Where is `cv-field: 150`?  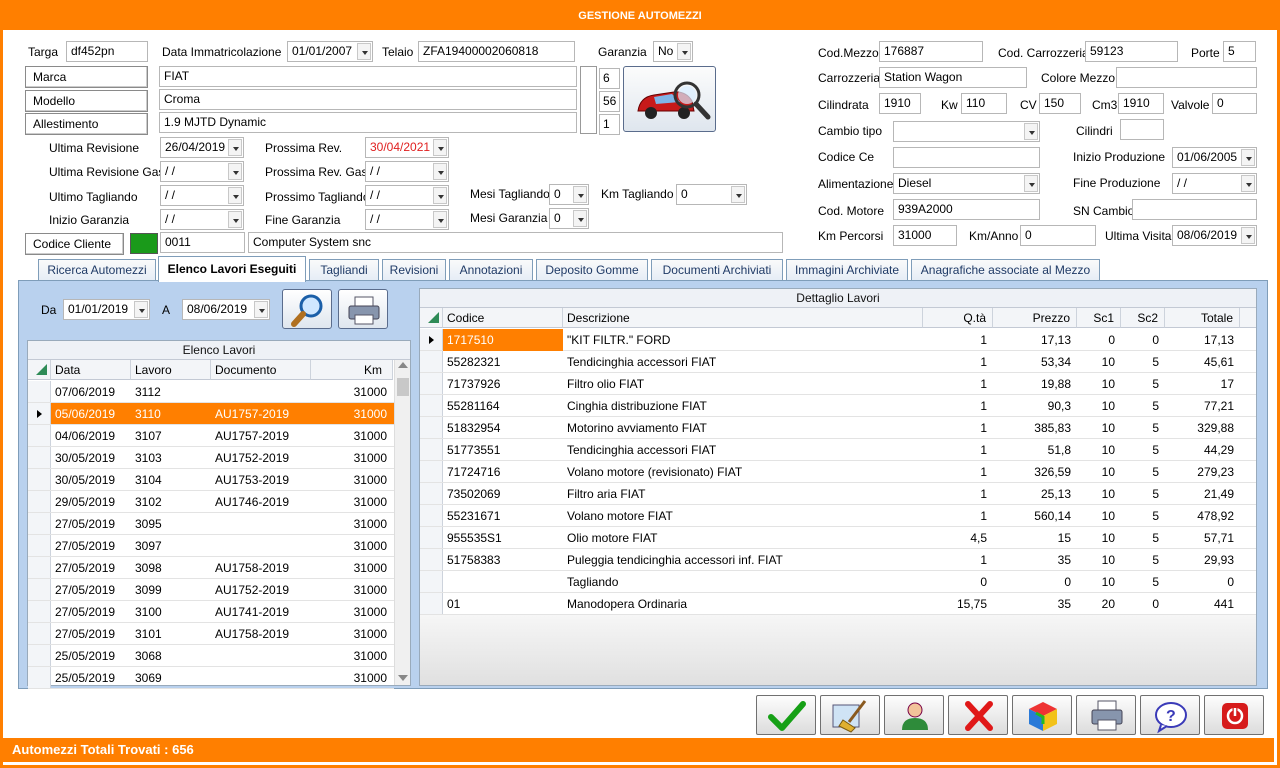
cv-field: 150 is located at coordinates (1060, 103).